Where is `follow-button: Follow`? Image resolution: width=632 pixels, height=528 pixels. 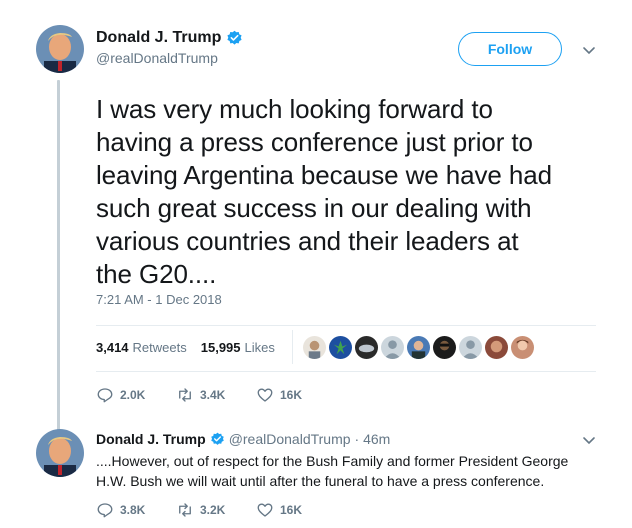 follow-button: Follow is located at coordinates (510, 49).